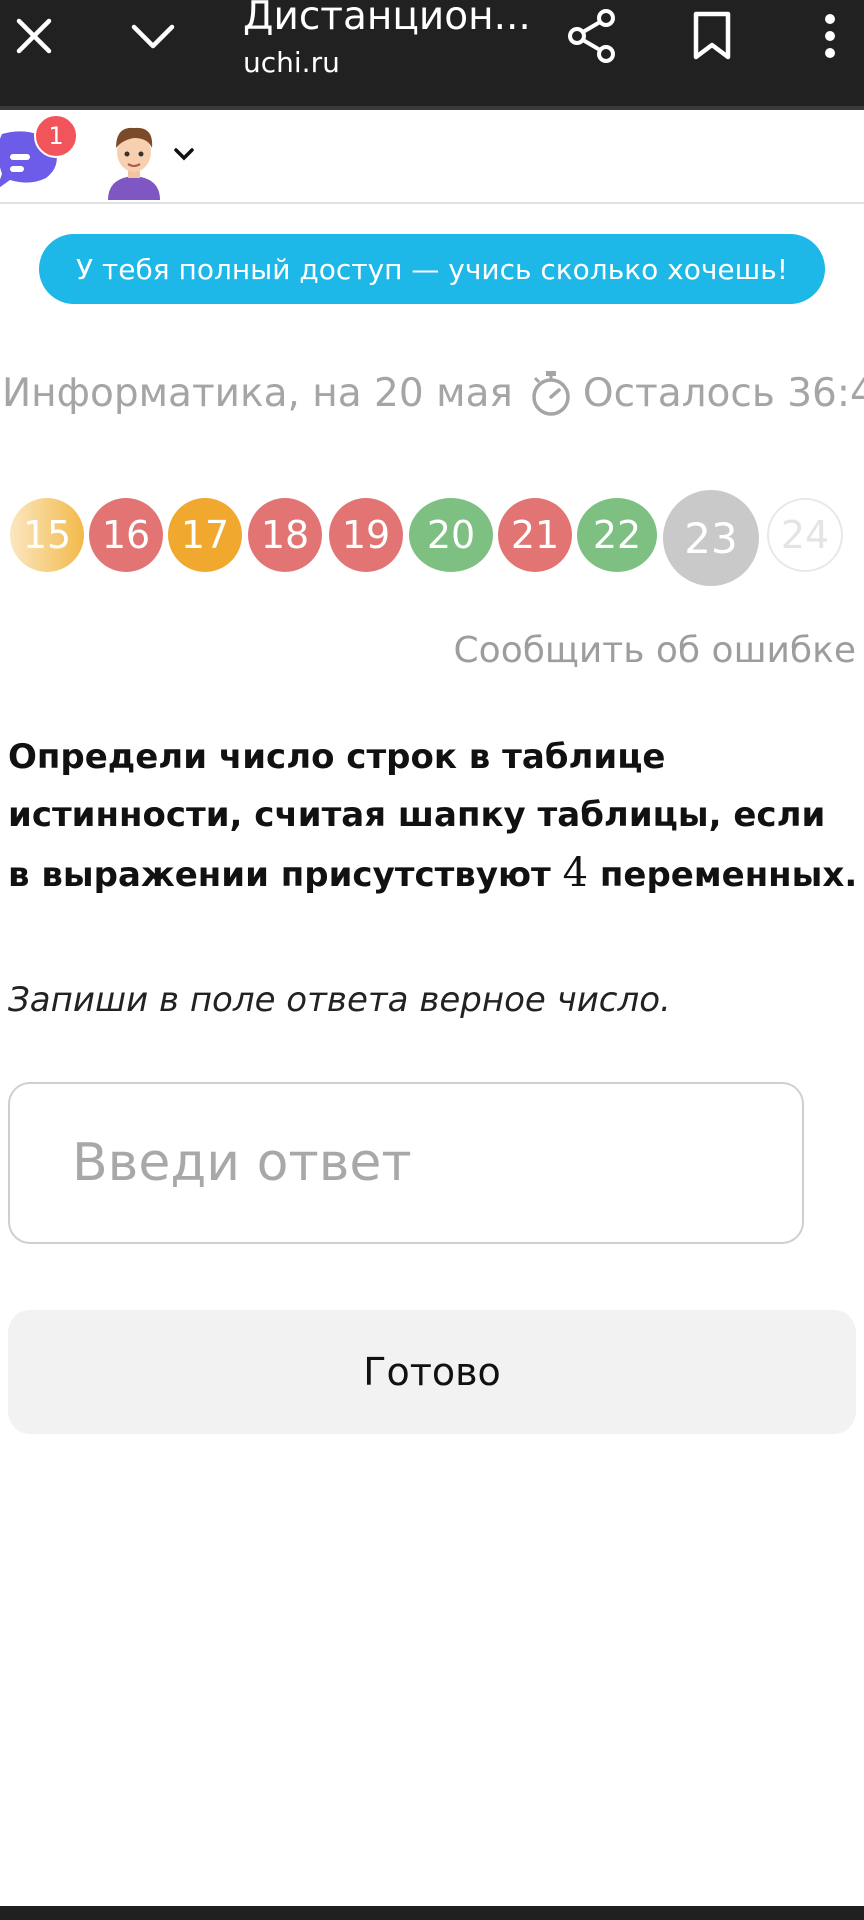  I want to click on bookmark-icon, so click(712, 36).